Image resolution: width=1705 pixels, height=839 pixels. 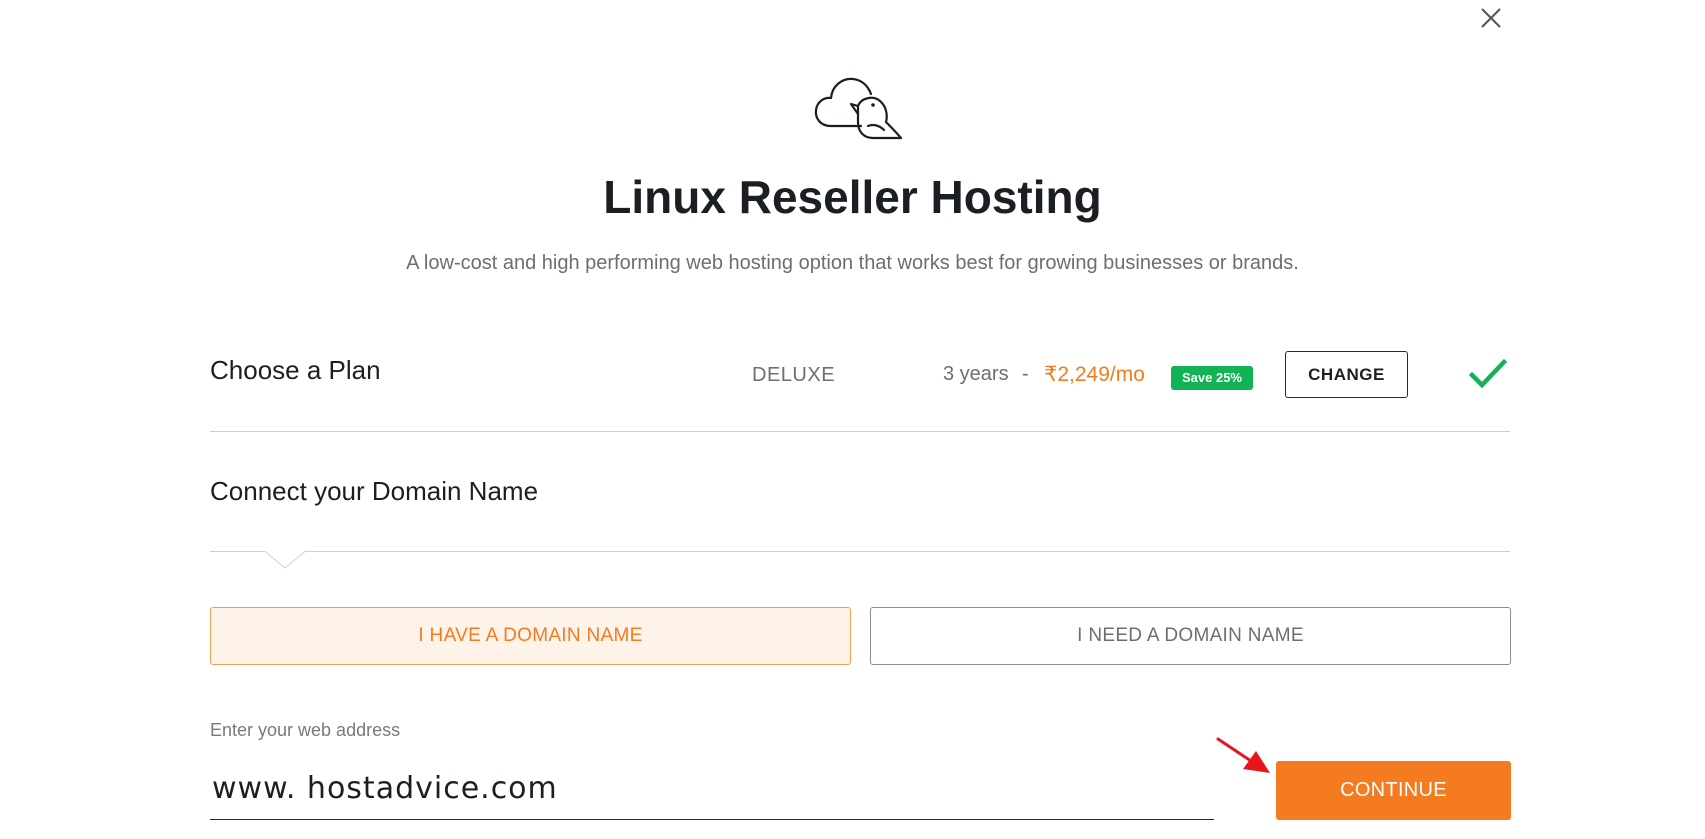 What do you see at coordinates (861, 108) in the screenshot?
I see `cloud-bird-logo` at bounding box center [861, 108].